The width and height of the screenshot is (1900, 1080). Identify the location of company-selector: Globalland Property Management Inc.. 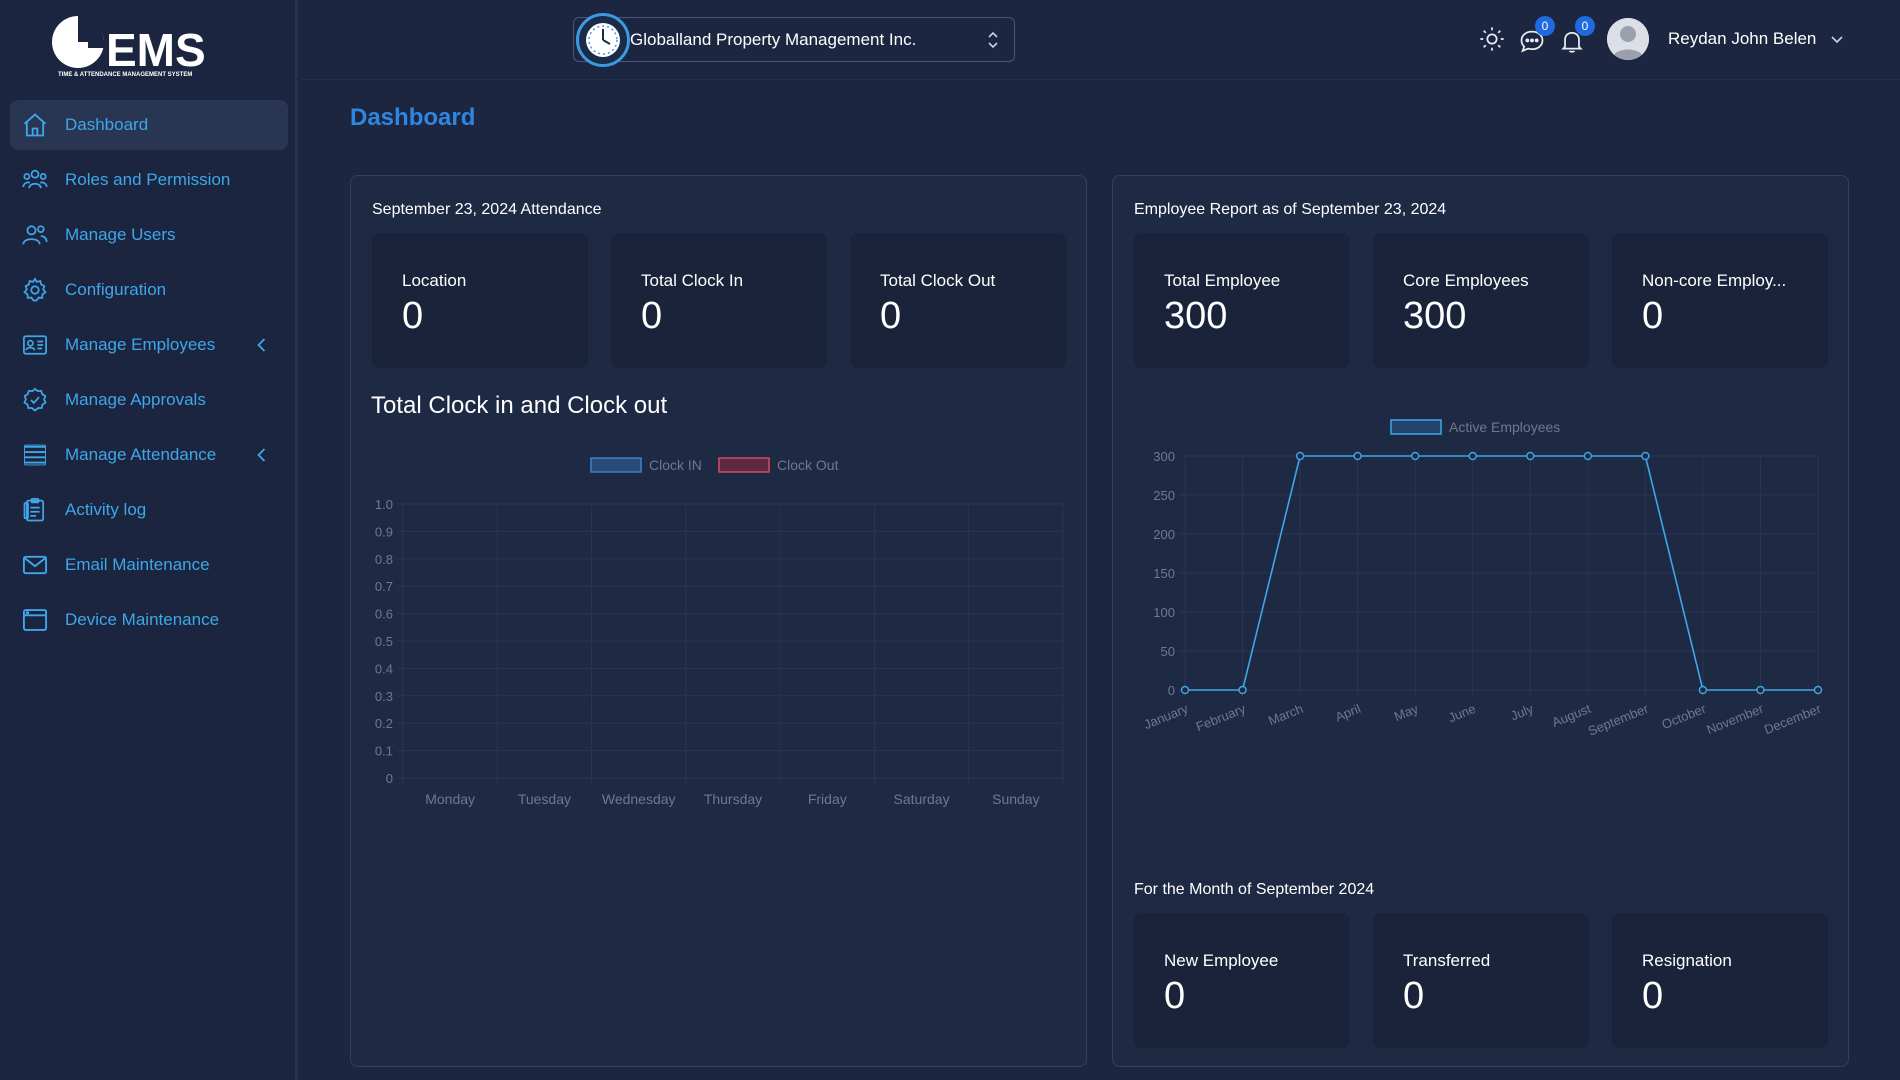
(794, 40).